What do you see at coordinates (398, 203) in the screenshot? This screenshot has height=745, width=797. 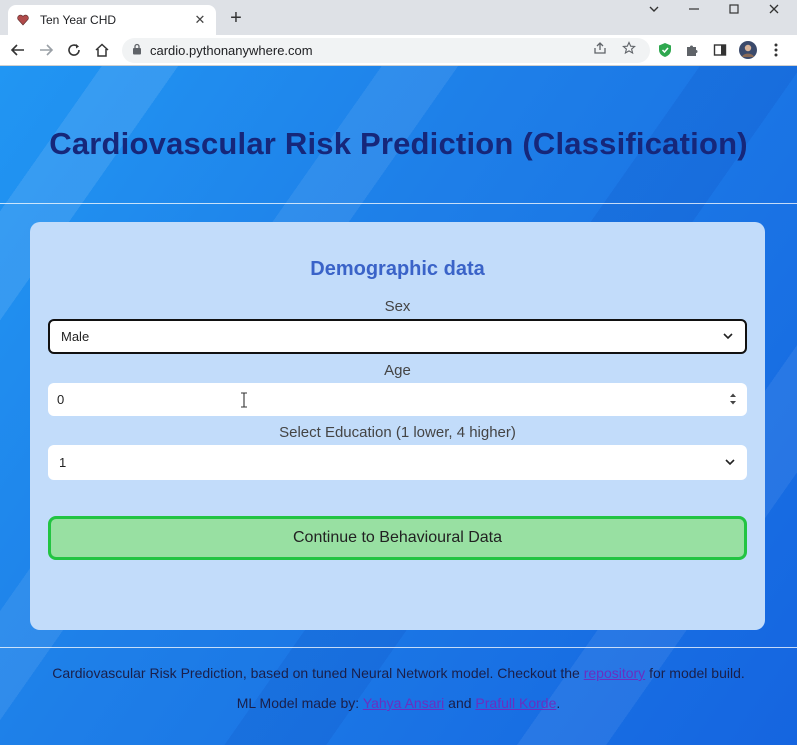 I see `header-divider` at bounding box center [398, 203].